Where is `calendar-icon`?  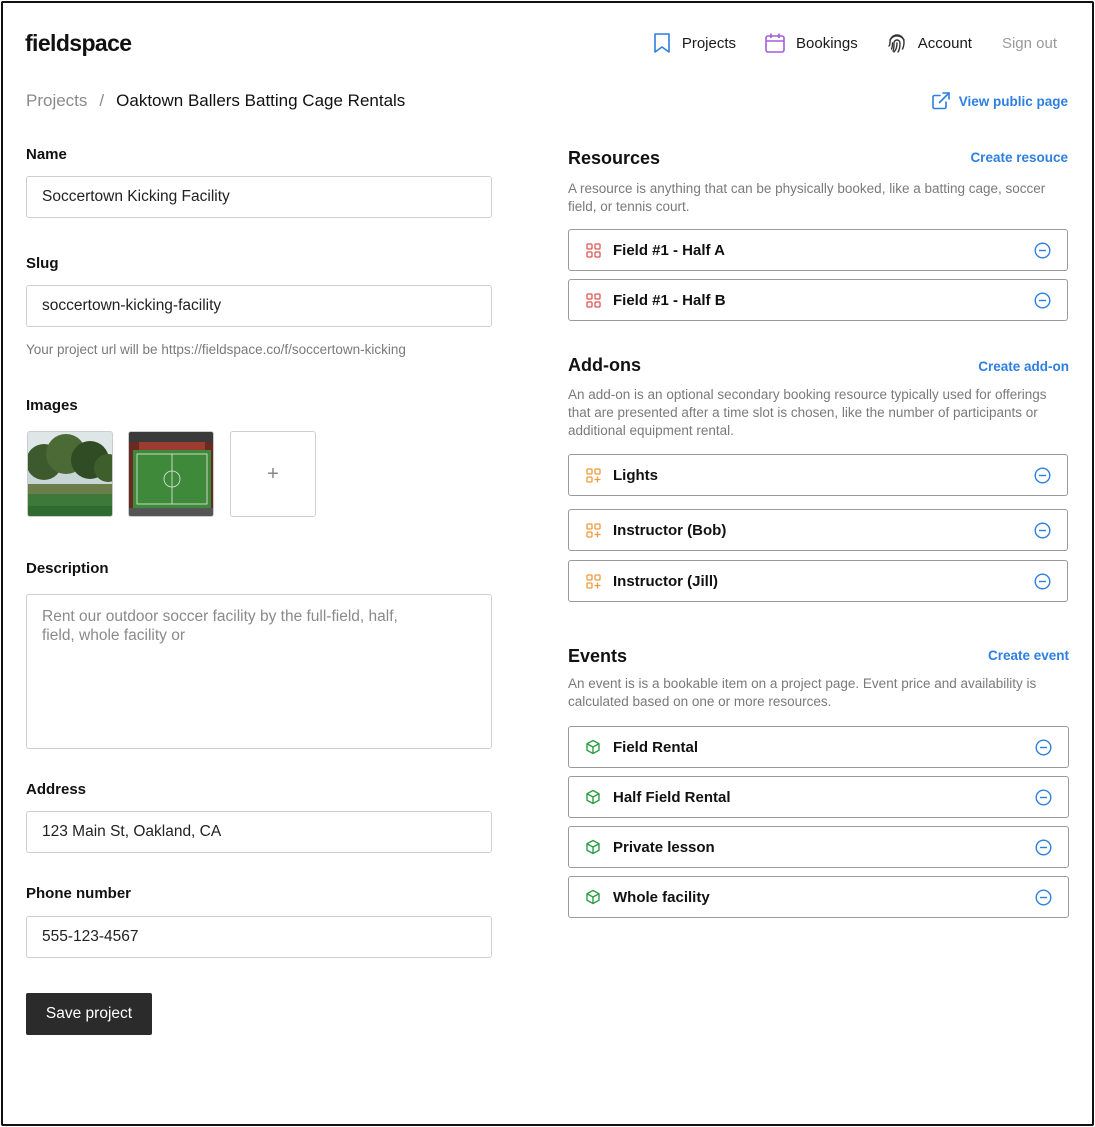
calendar-icon is located at coordinates (775, 43).